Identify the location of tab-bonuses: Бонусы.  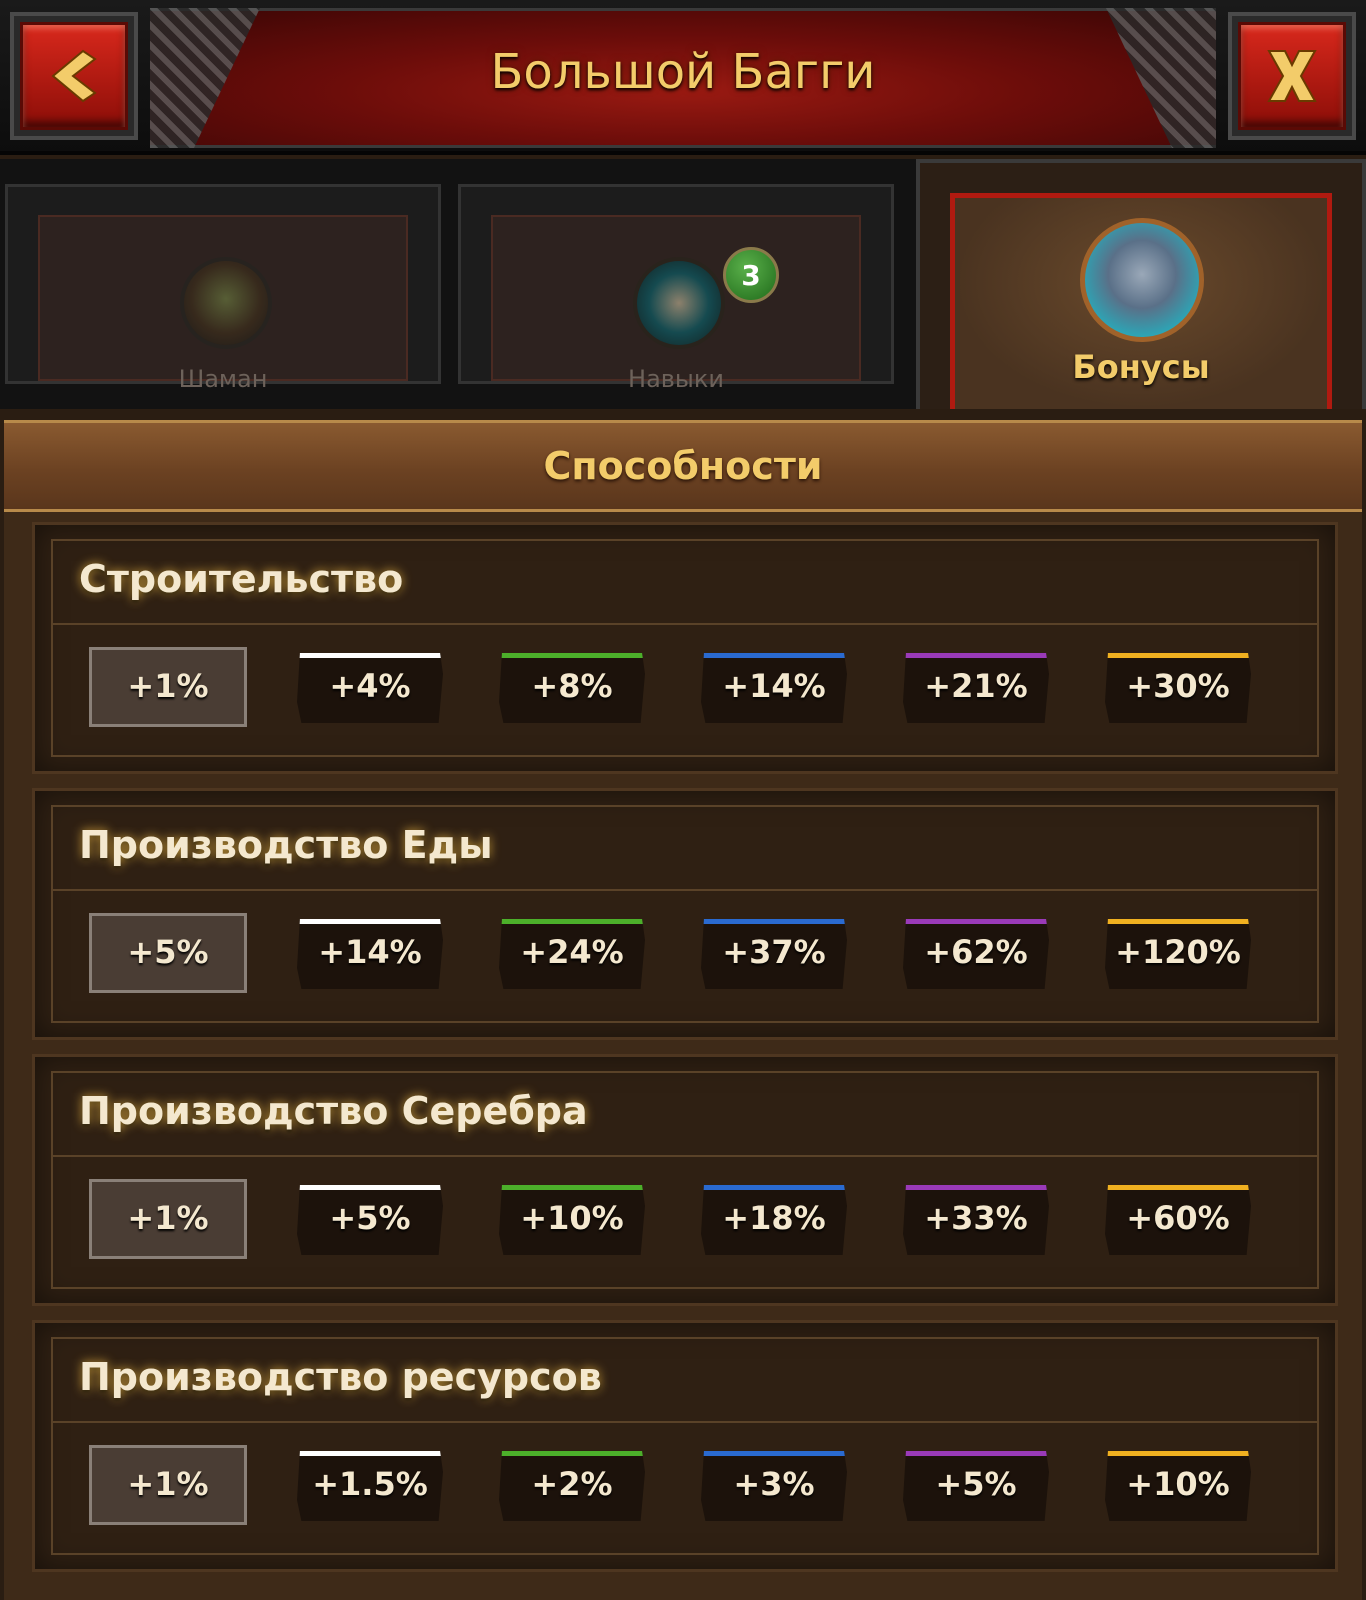
(1141, 284).